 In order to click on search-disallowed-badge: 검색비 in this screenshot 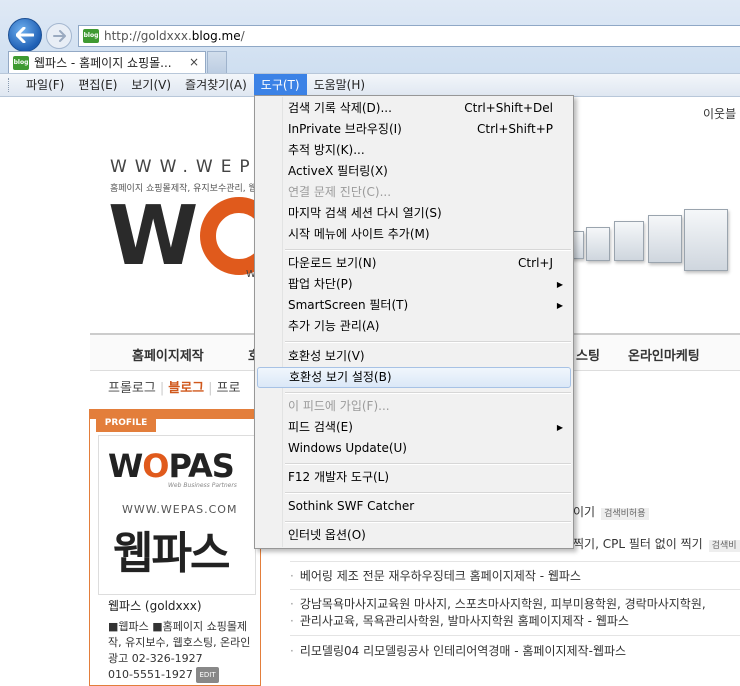, I will do `click(724, 546)`.